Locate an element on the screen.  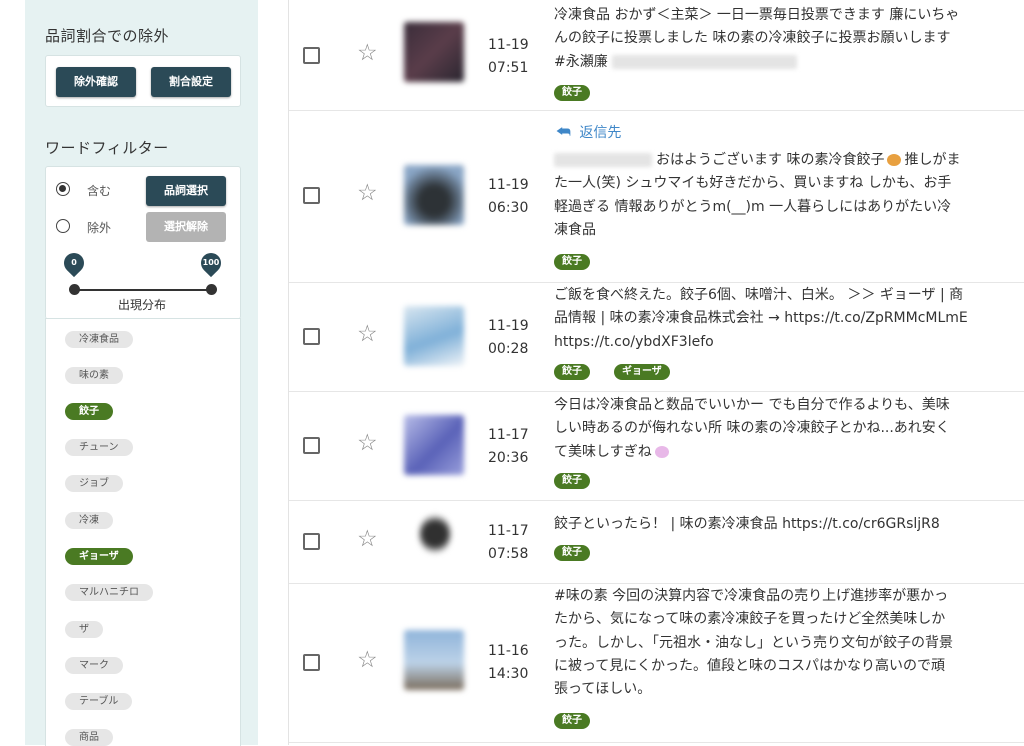
post-datetime: 11-16 14:30 is located at coordinates (508, 663).